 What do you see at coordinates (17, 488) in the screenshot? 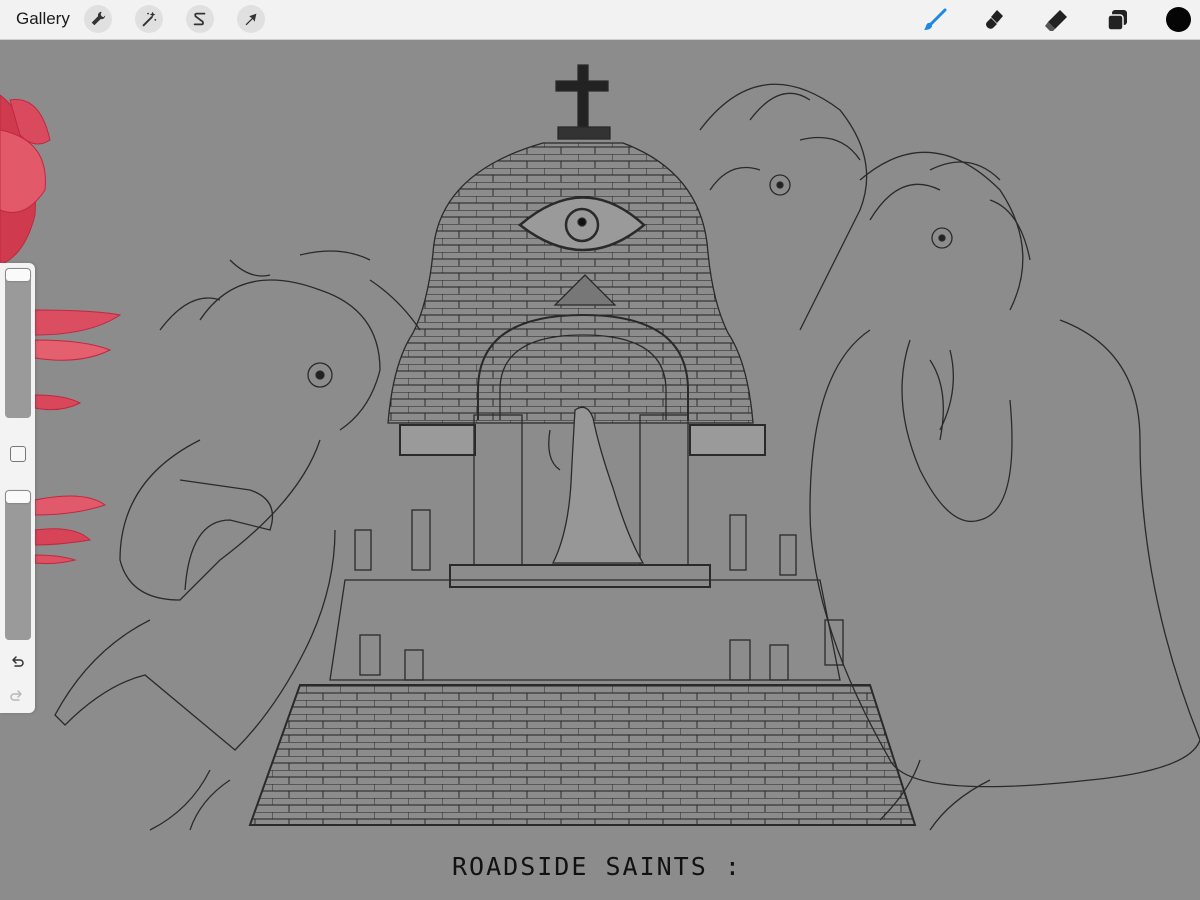
I see `brush-sidebar` at bounding box center [17, 488].